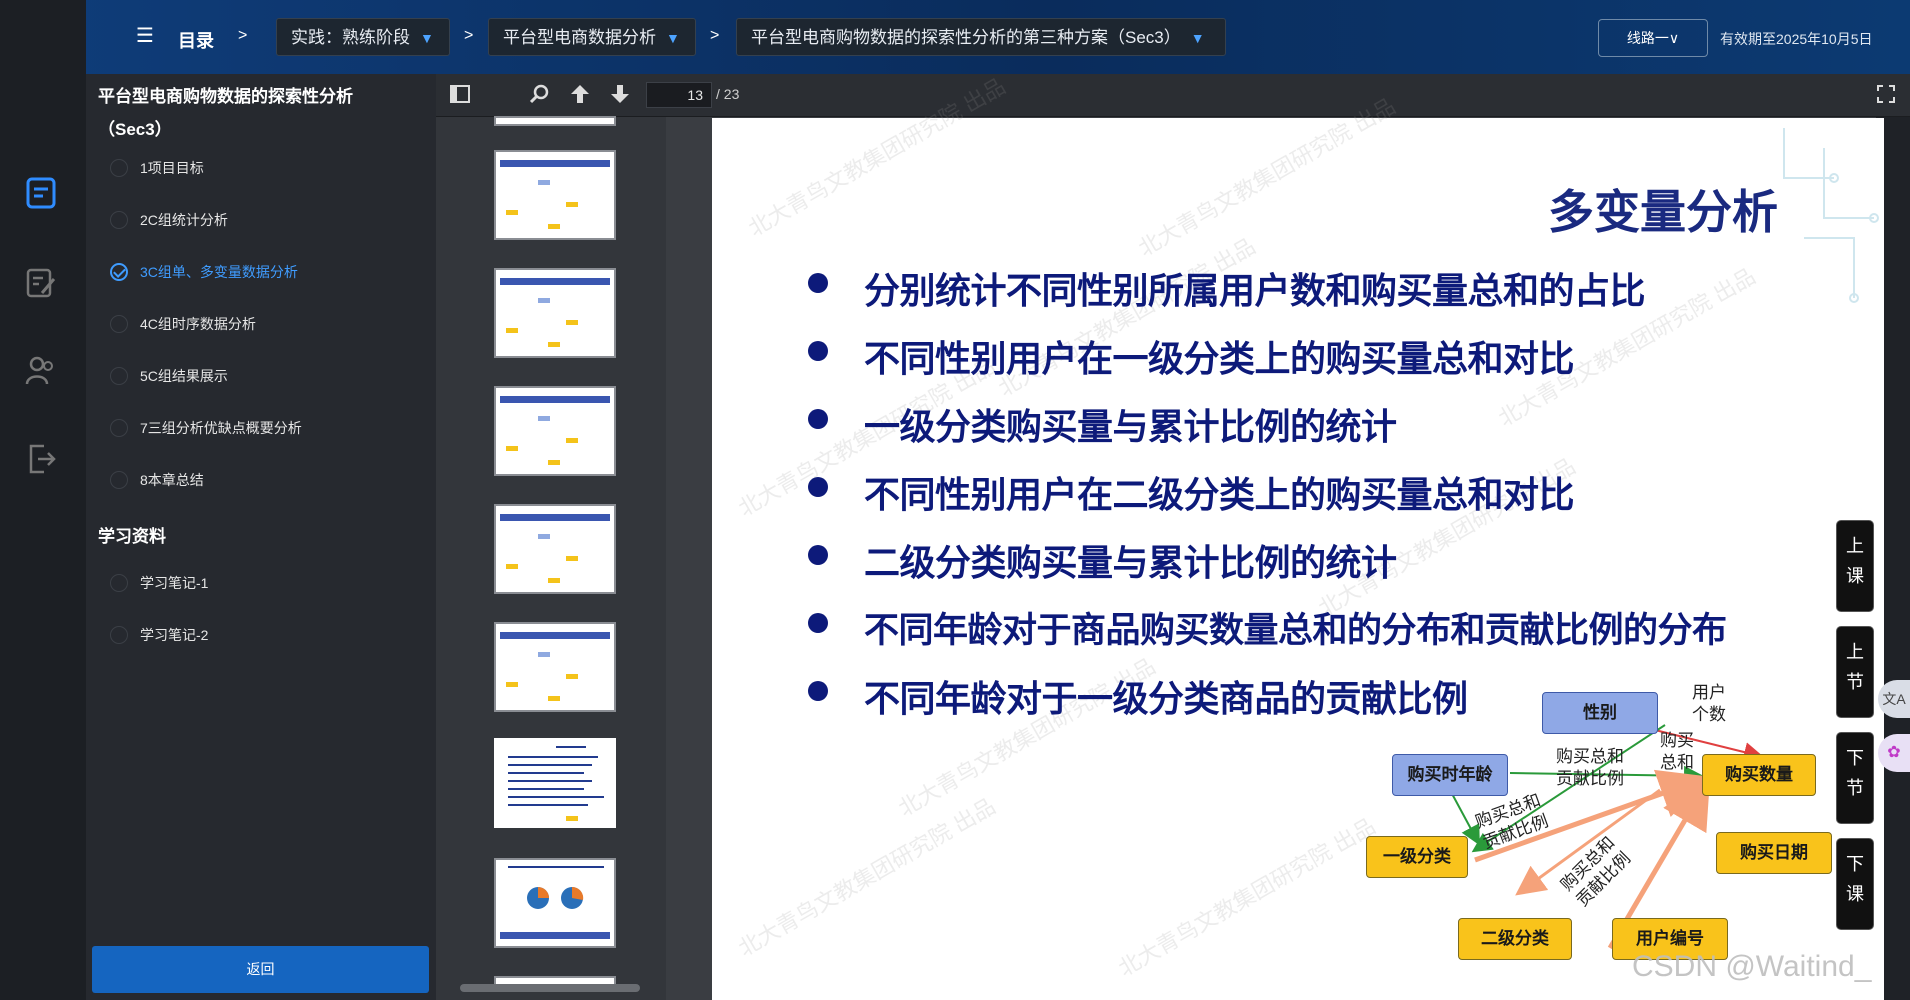 This screenshot has width=1910, height=1000. What do you see at coordinates (592, 37) in the screenshot?
I see `breadcrumb-course: 平台型电商数据分析 ▼` at bounding box center [592, 37].